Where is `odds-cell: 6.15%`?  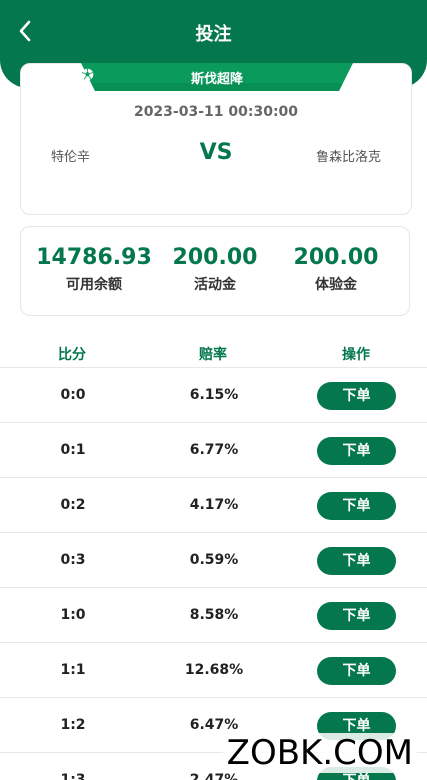
odds-cell: 6.15% is located at coordinates (214, 395).